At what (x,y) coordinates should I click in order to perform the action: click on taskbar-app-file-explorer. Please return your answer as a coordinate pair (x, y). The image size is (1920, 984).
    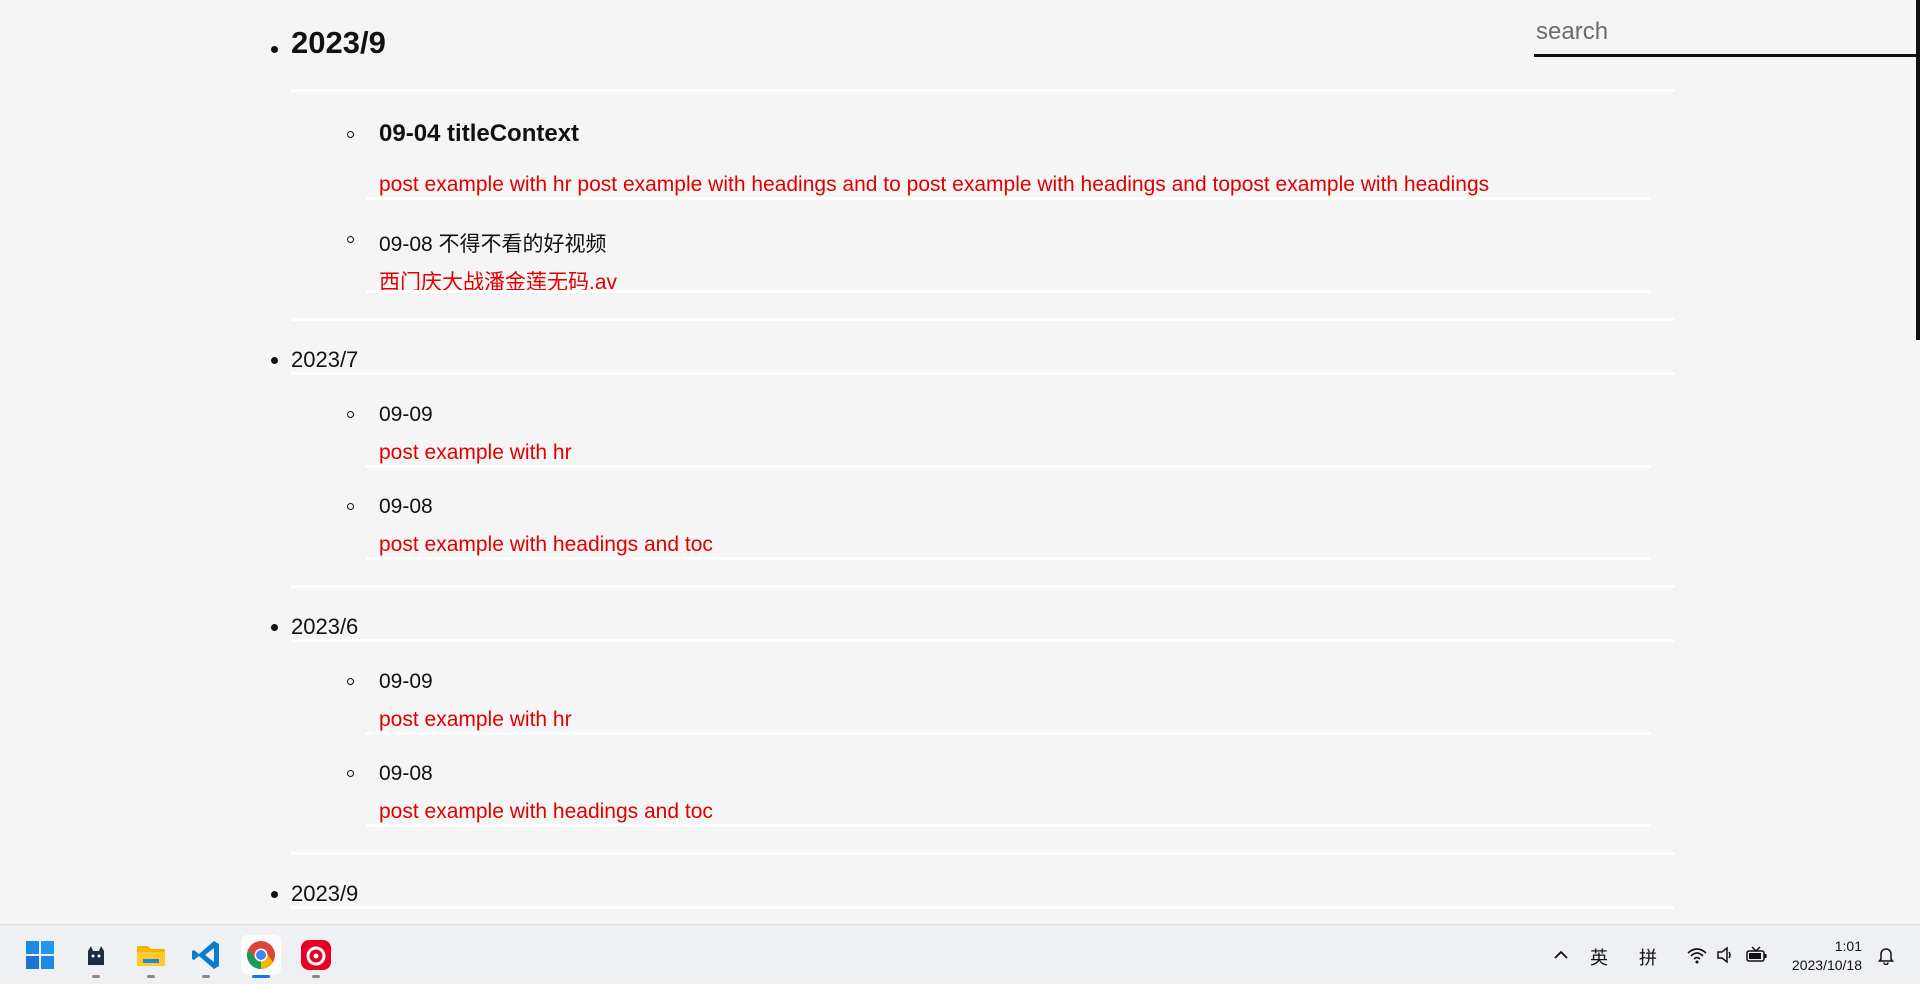
    Looking at the image, I should click on (151, 956).